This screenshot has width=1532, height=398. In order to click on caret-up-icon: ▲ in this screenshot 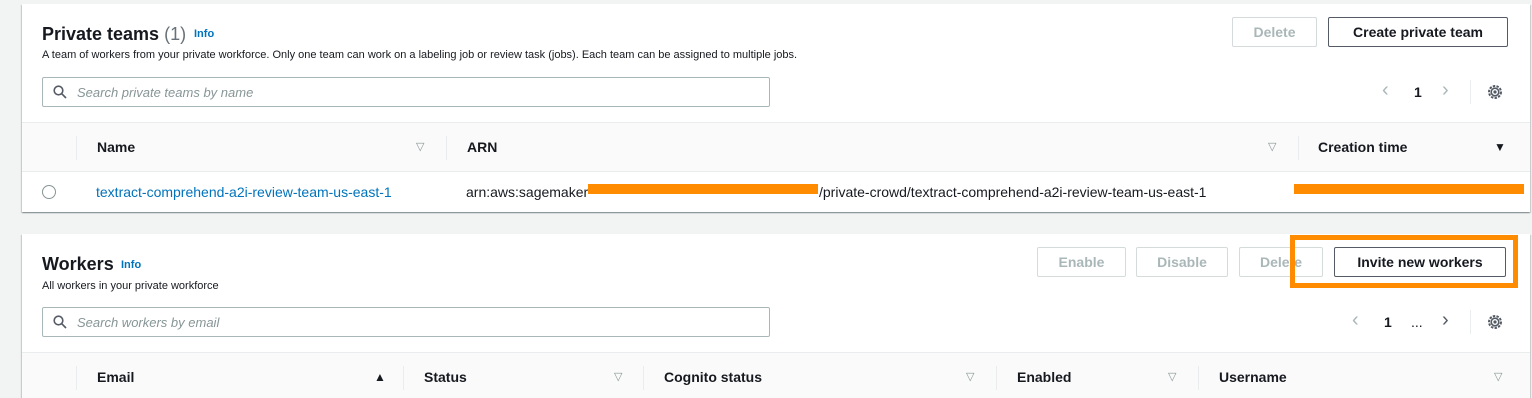, I will do `click(380, 377)`.